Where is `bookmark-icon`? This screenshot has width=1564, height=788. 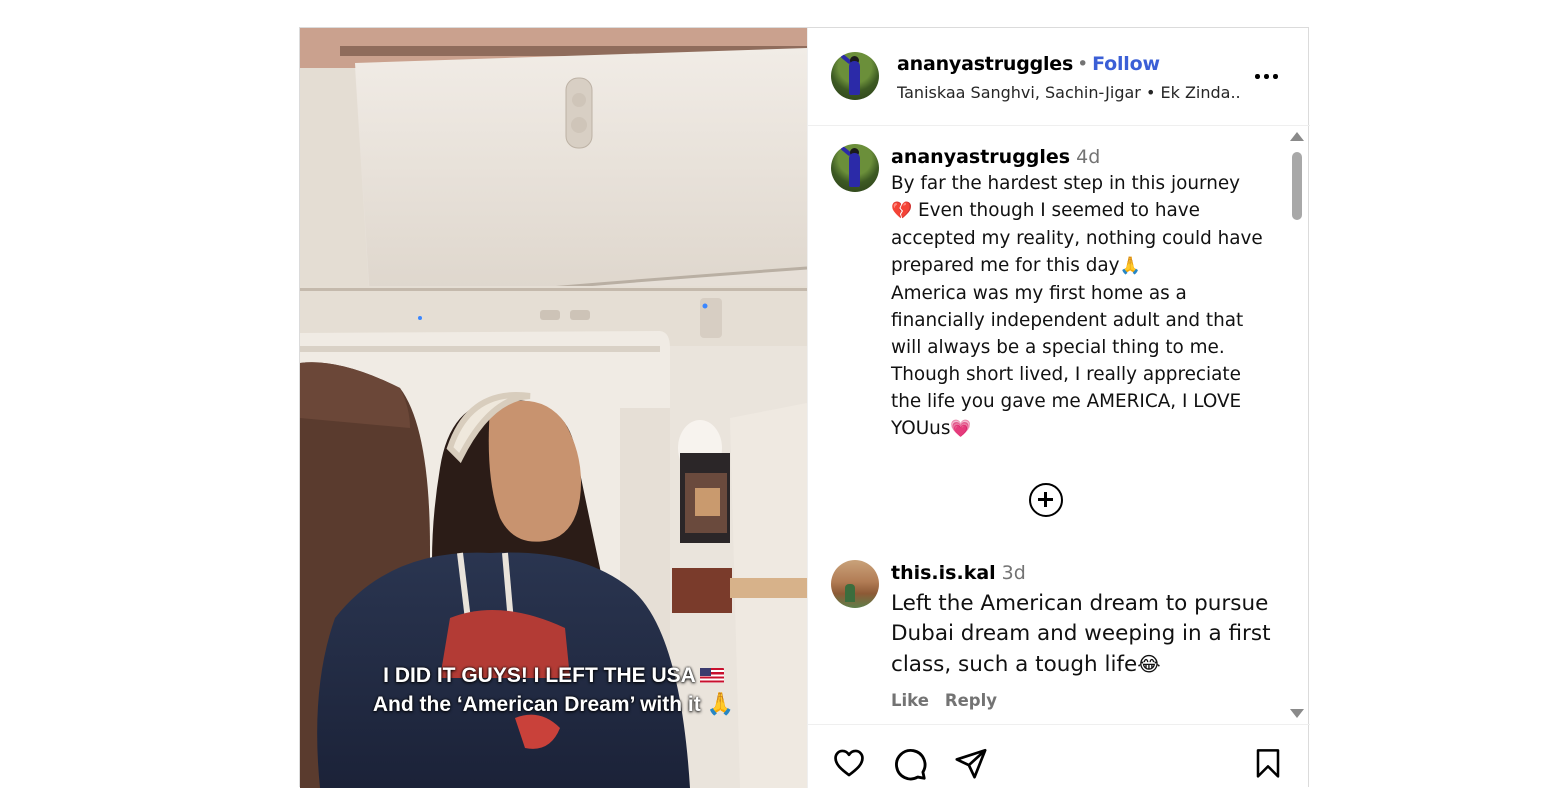
bookmark-icon is located at coordinates (1268, 763).